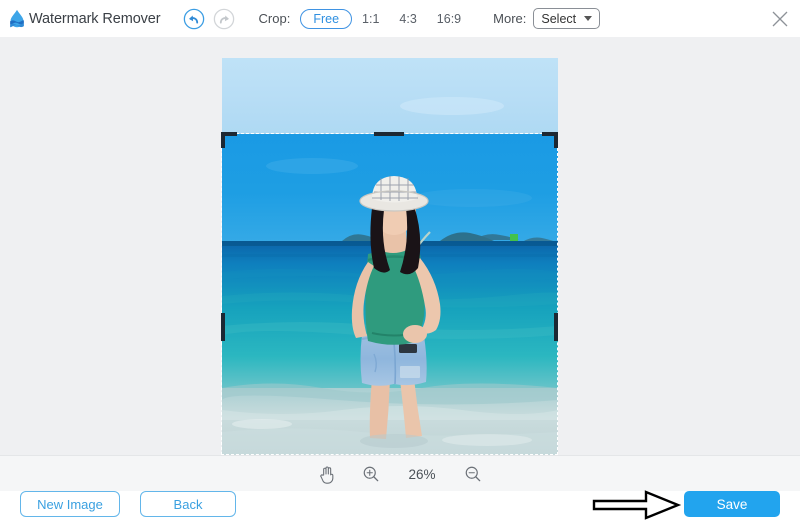 The image size is (800, 527). Describe the element at coordinates (188, 504) in the screenshot. I see `back-button: Back` at that location.